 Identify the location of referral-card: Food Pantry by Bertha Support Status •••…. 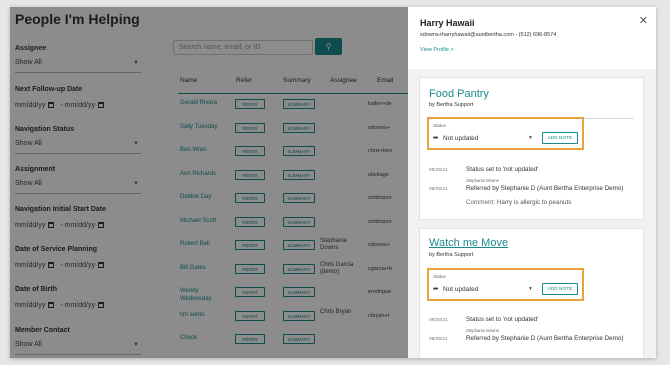
(531, 148).